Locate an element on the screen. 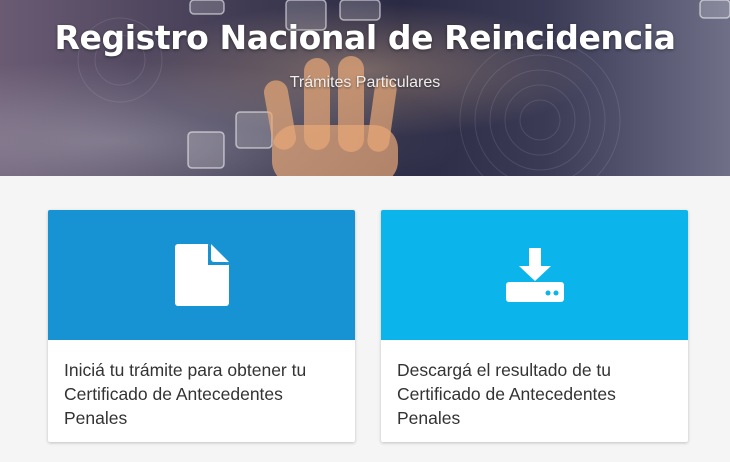  download-result-card-header is located at coordinates (534, 275).